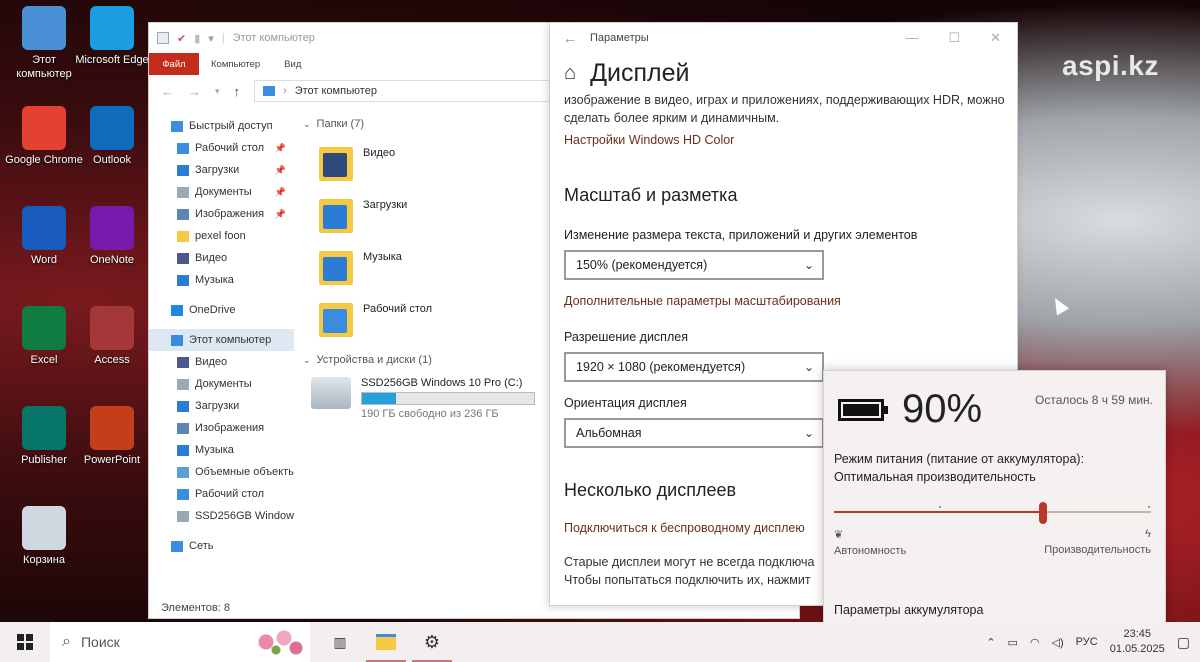 This screenshot has height=662, width=1200. What do you see at coordinates (995, 38) in the screenshot?
I see `close-icon: ✕` at bounding box center [995, 38].